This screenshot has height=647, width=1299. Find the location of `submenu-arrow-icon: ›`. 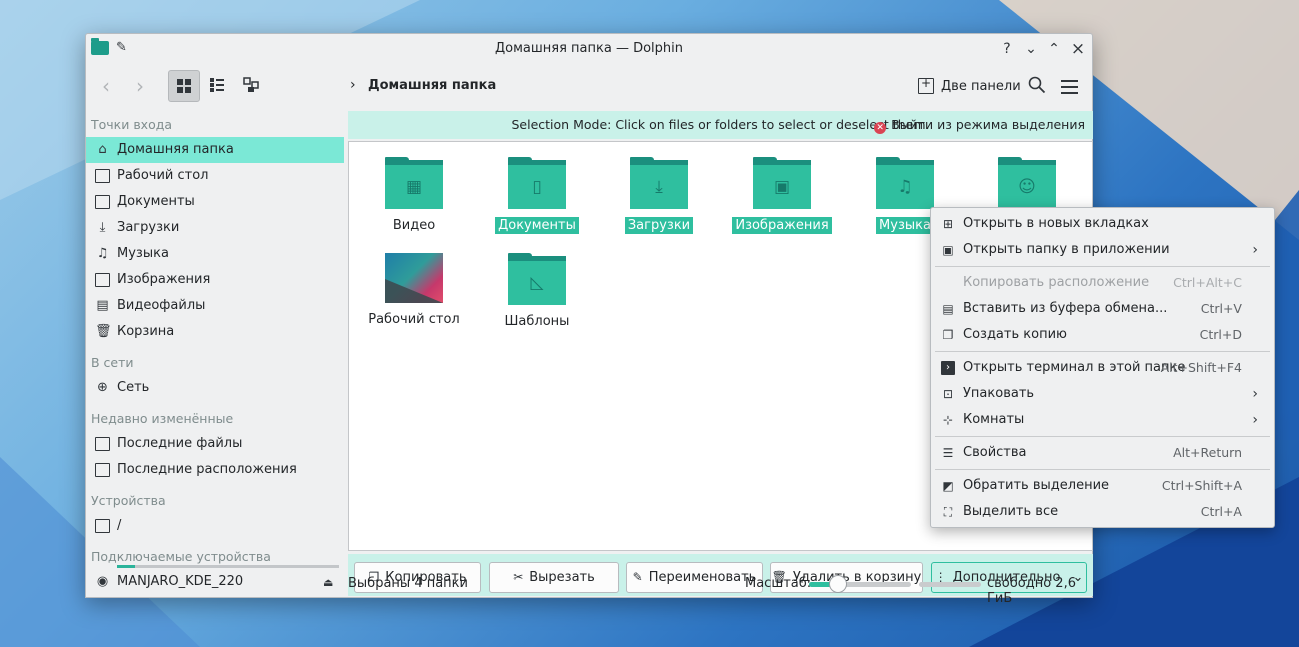

submenu-arrow-icon: › is located at coordinates (1255, 250).